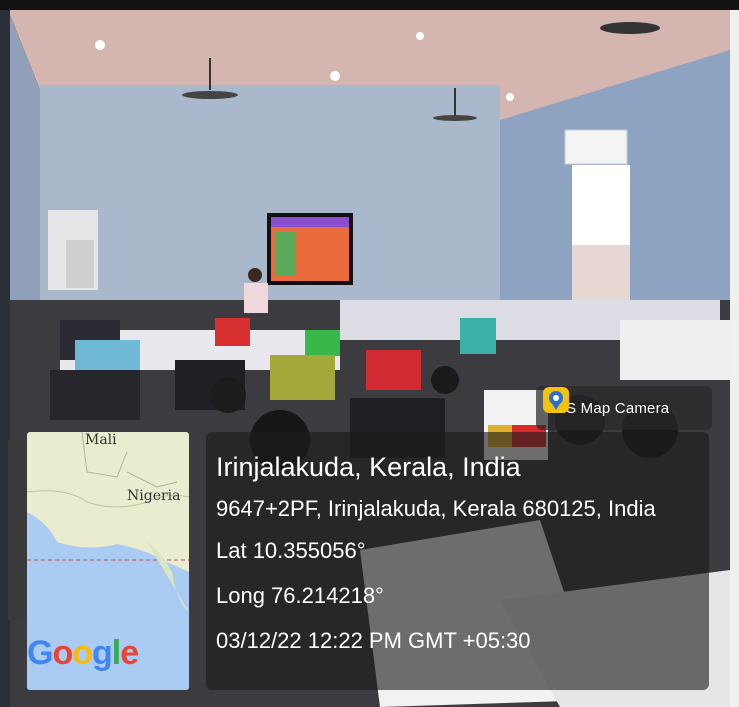 The width and height of the screenshot is (739, 707). What do you see at coordinates (624, 408) in the screenshot?
I see `gps-map-camera-badge: GPS Map Camera` at bounding box center [624, 408].